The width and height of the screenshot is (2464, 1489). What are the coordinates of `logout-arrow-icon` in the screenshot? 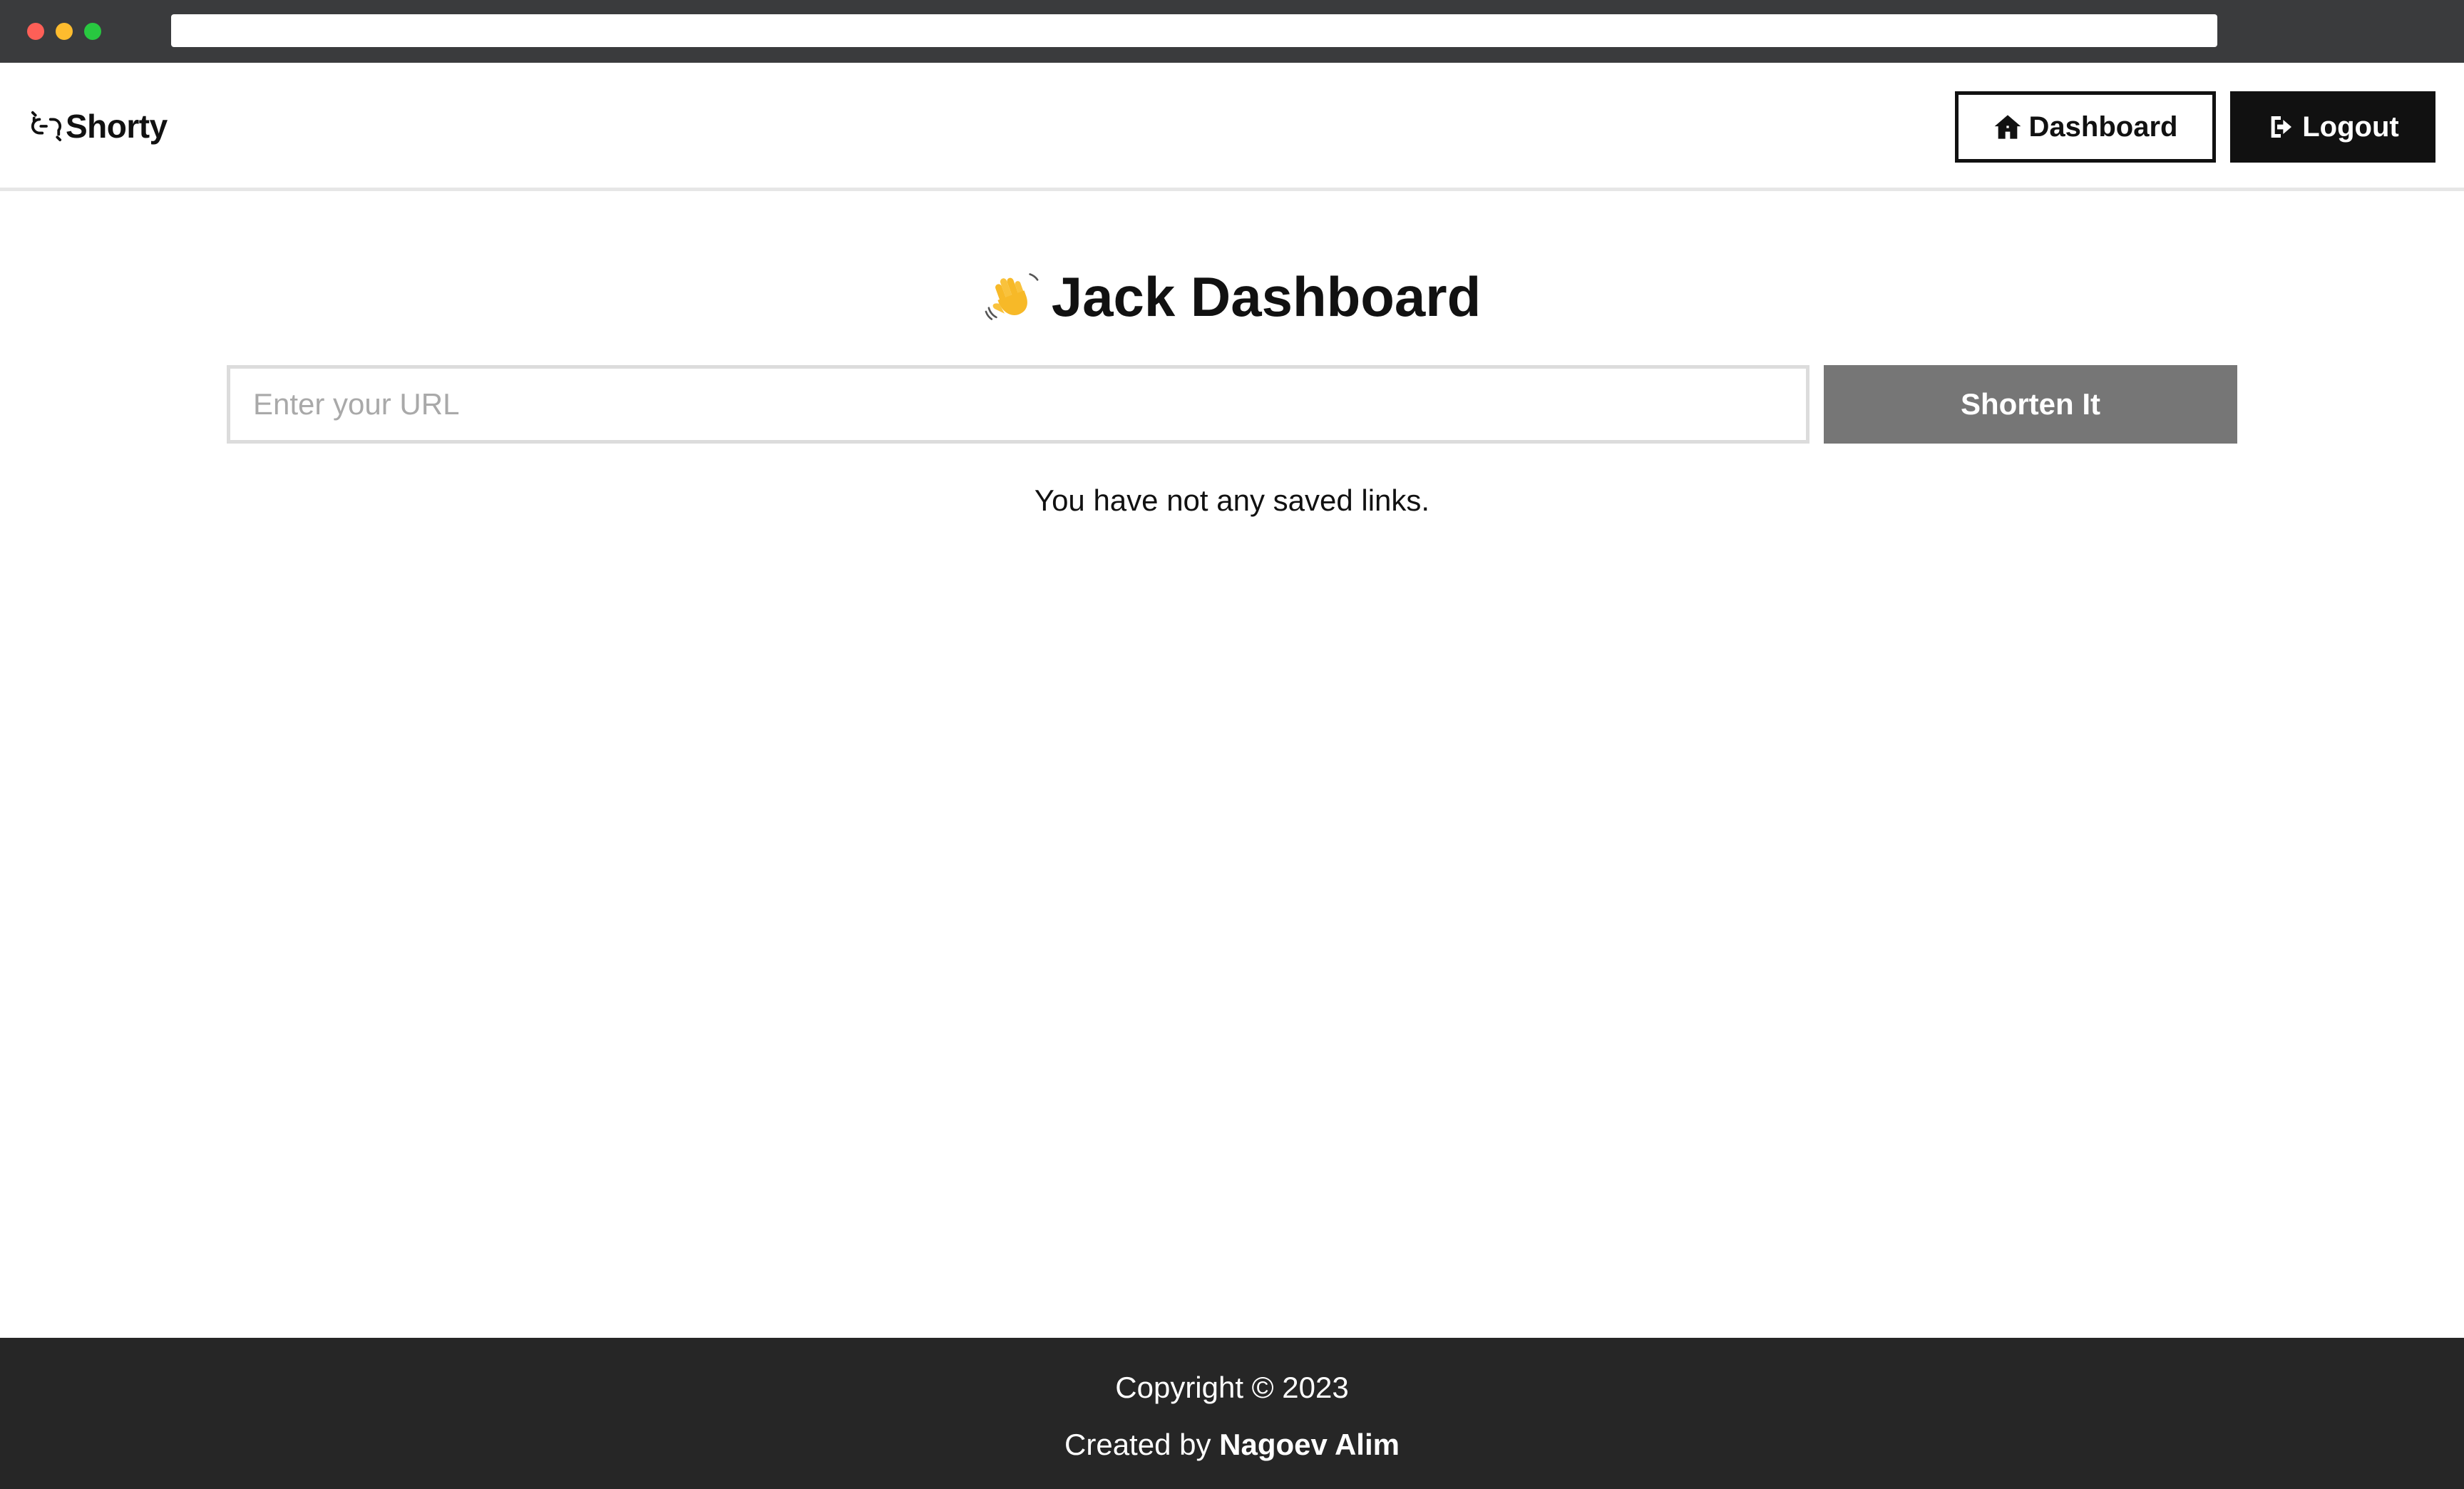 It's located at (2281, 127).